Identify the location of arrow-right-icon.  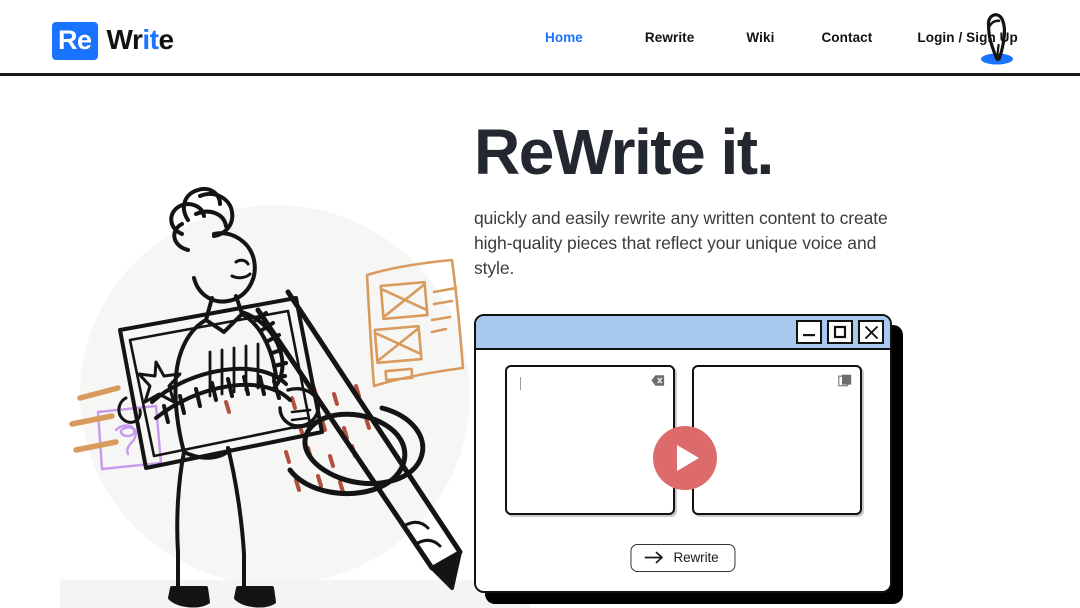
(653, 557).